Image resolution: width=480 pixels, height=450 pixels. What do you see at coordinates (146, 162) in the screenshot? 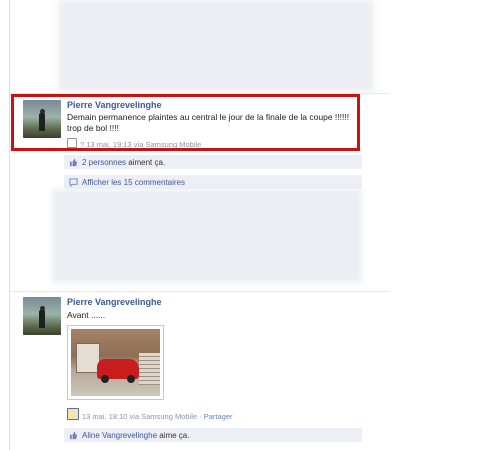
I see `likes-suffix: aiment ça.` at bounding box center [146, 162].